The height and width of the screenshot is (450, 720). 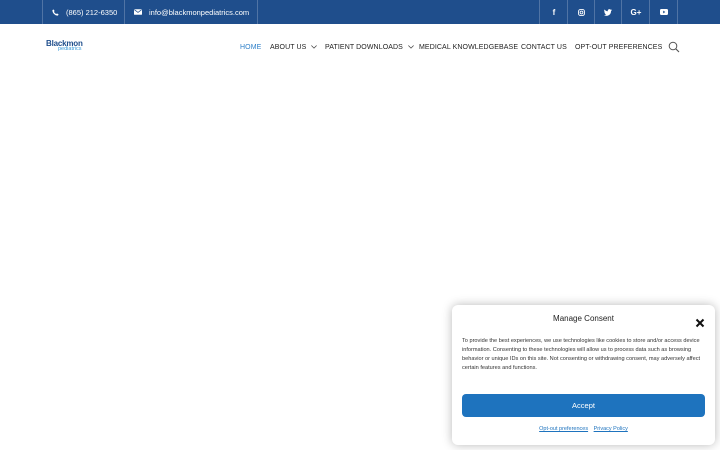 I want to click on nav-knowledge-label: MEDICAL KNOWLEDGEBASE, so click(x=469, y=47).